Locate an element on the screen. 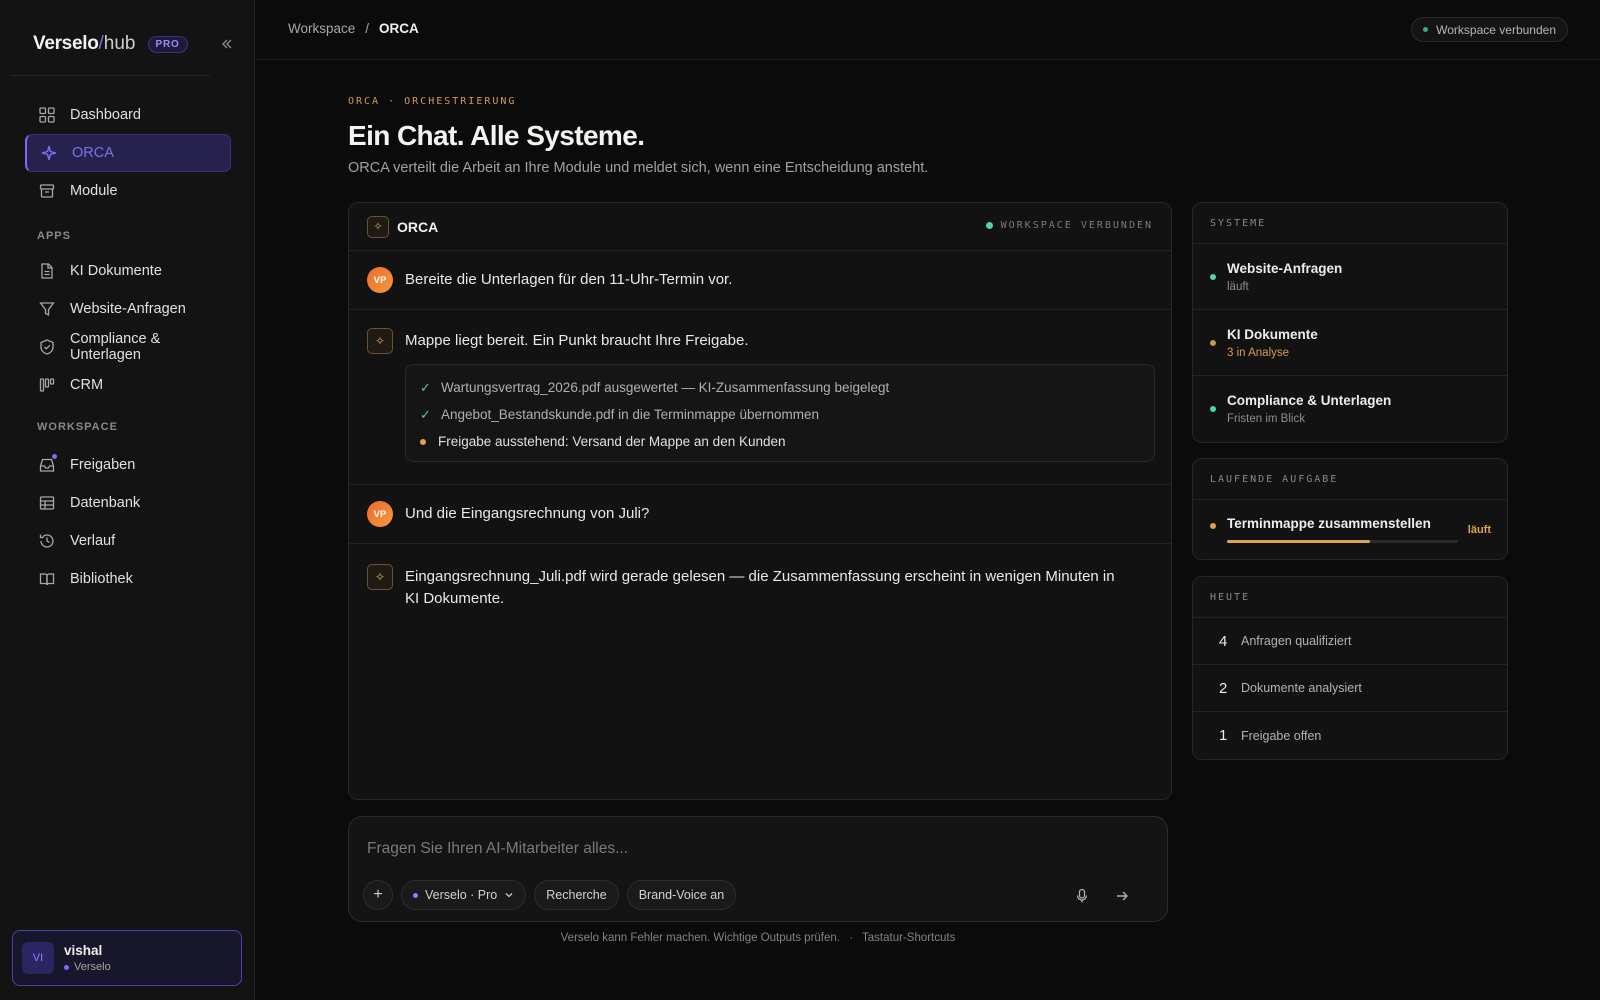 This screenshot has width=1600, height=1000. model-dot-icon is located at coordinates (415, 895).